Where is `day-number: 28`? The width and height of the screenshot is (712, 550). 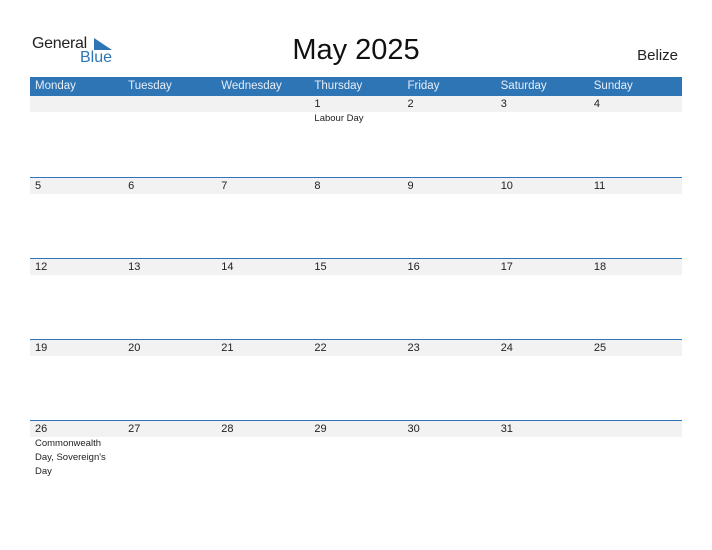 day-number: 28 is located at coordinates (227, 429).